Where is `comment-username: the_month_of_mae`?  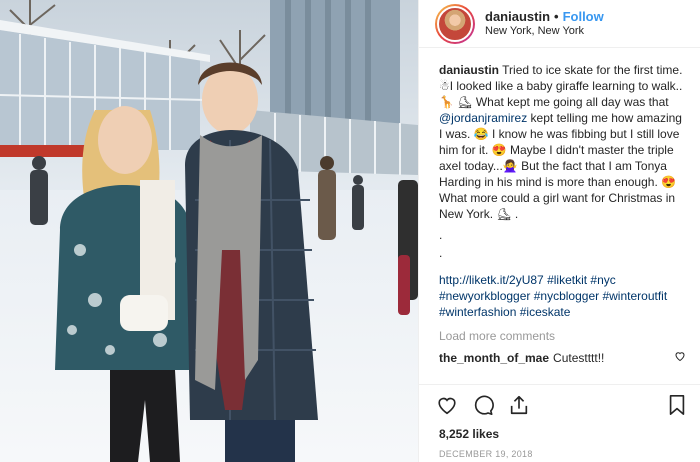
comment-username: the_month_of_mae is located at coordinates (494, 358).